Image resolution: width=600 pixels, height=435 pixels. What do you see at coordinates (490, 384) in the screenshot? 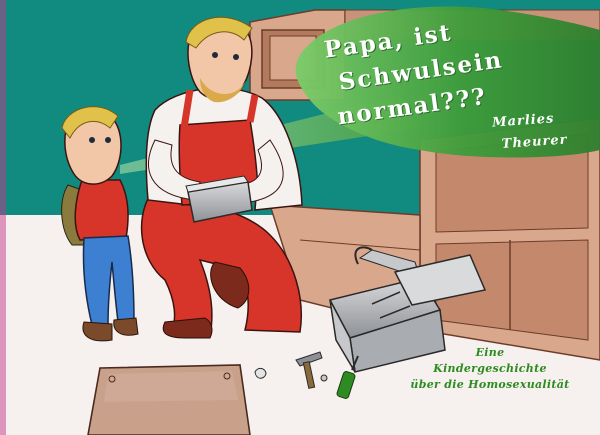
I see `subtitle-line-3: über die Homosexualität` at bounding box center [490, 384].